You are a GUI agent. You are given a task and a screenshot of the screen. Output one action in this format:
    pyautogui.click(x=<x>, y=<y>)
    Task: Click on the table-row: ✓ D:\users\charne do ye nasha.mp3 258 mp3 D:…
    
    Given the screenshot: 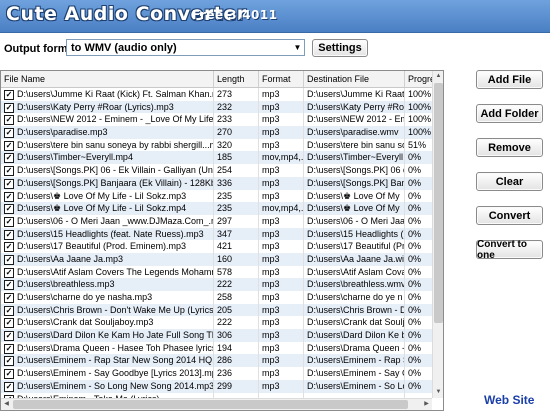 What is the action you would take?
    pyautogui.click(x=217, y=297)
    